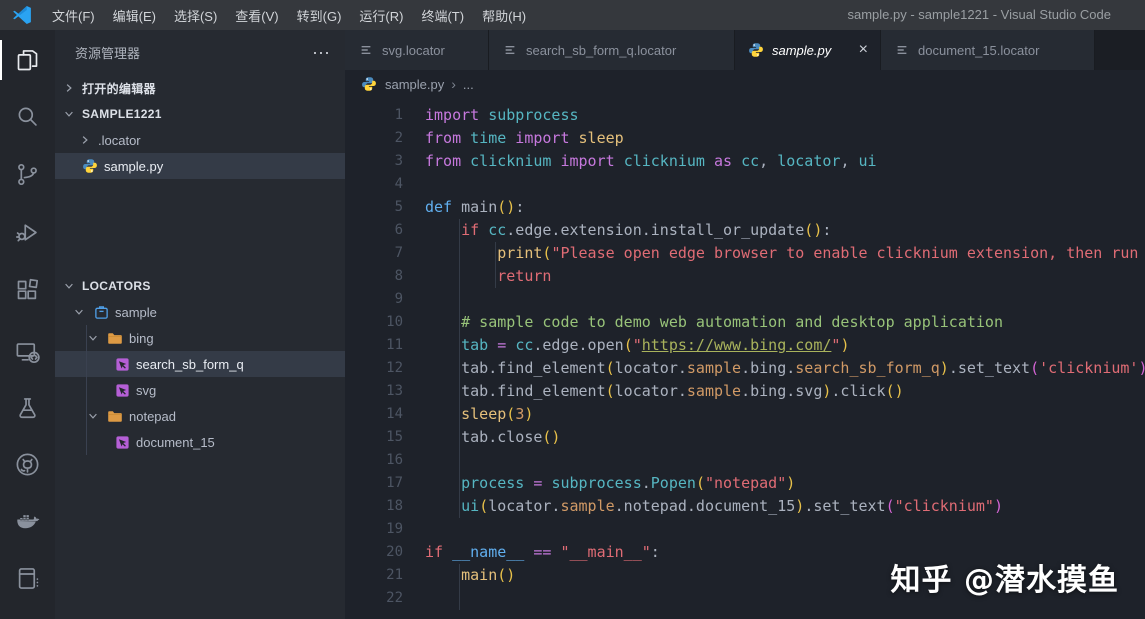  What do you see at coordinates (524, 138) in the screenshot?
I see `code-text: from time import sleep` at bounding box center [524, 138].